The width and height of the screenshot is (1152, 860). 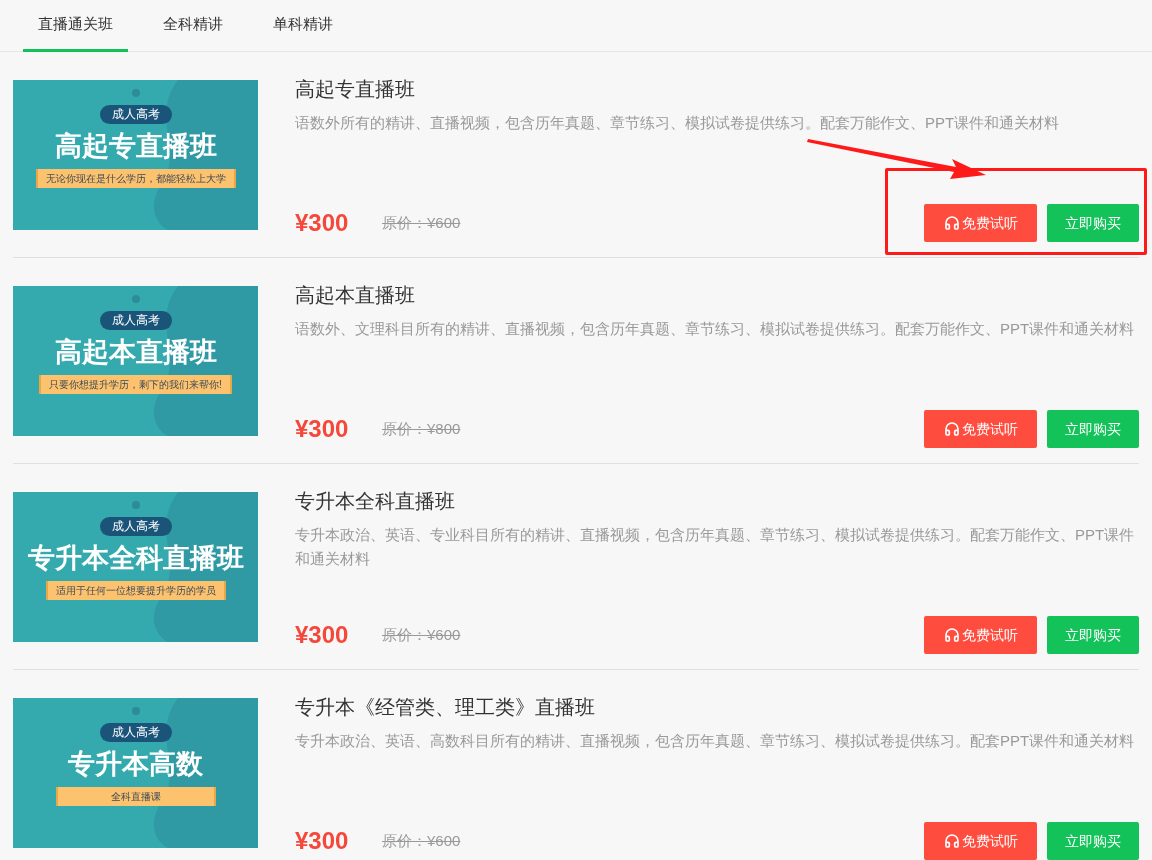 I want to click on banner-title: 高起本直播班, so click(x=135, y=352).